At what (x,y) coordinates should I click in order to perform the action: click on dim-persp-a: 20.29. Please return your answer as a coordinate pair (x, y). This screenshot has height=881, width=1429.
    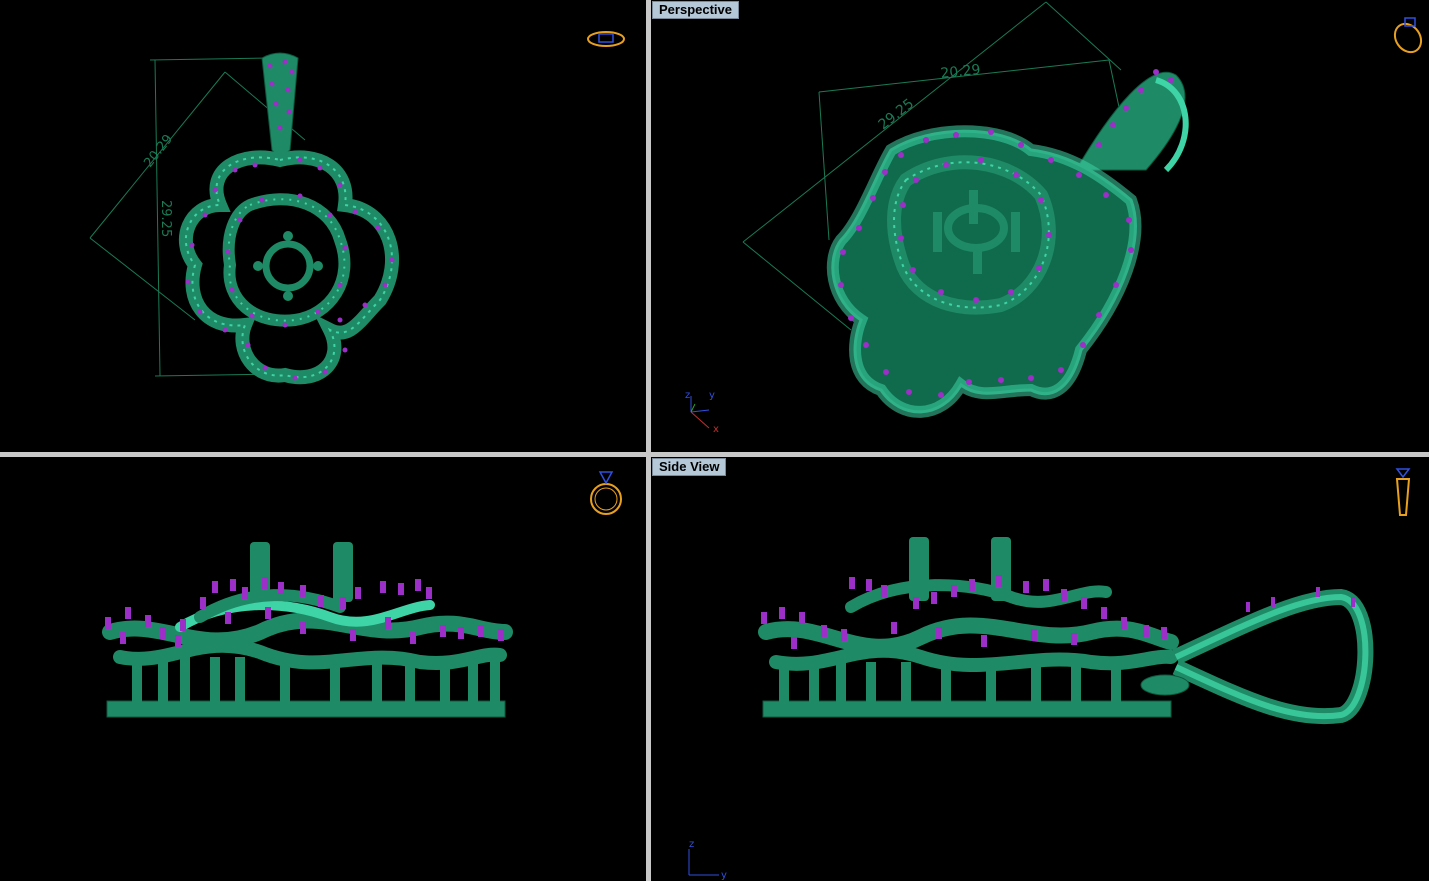
    Looking at the image, I should click on (961, 72).